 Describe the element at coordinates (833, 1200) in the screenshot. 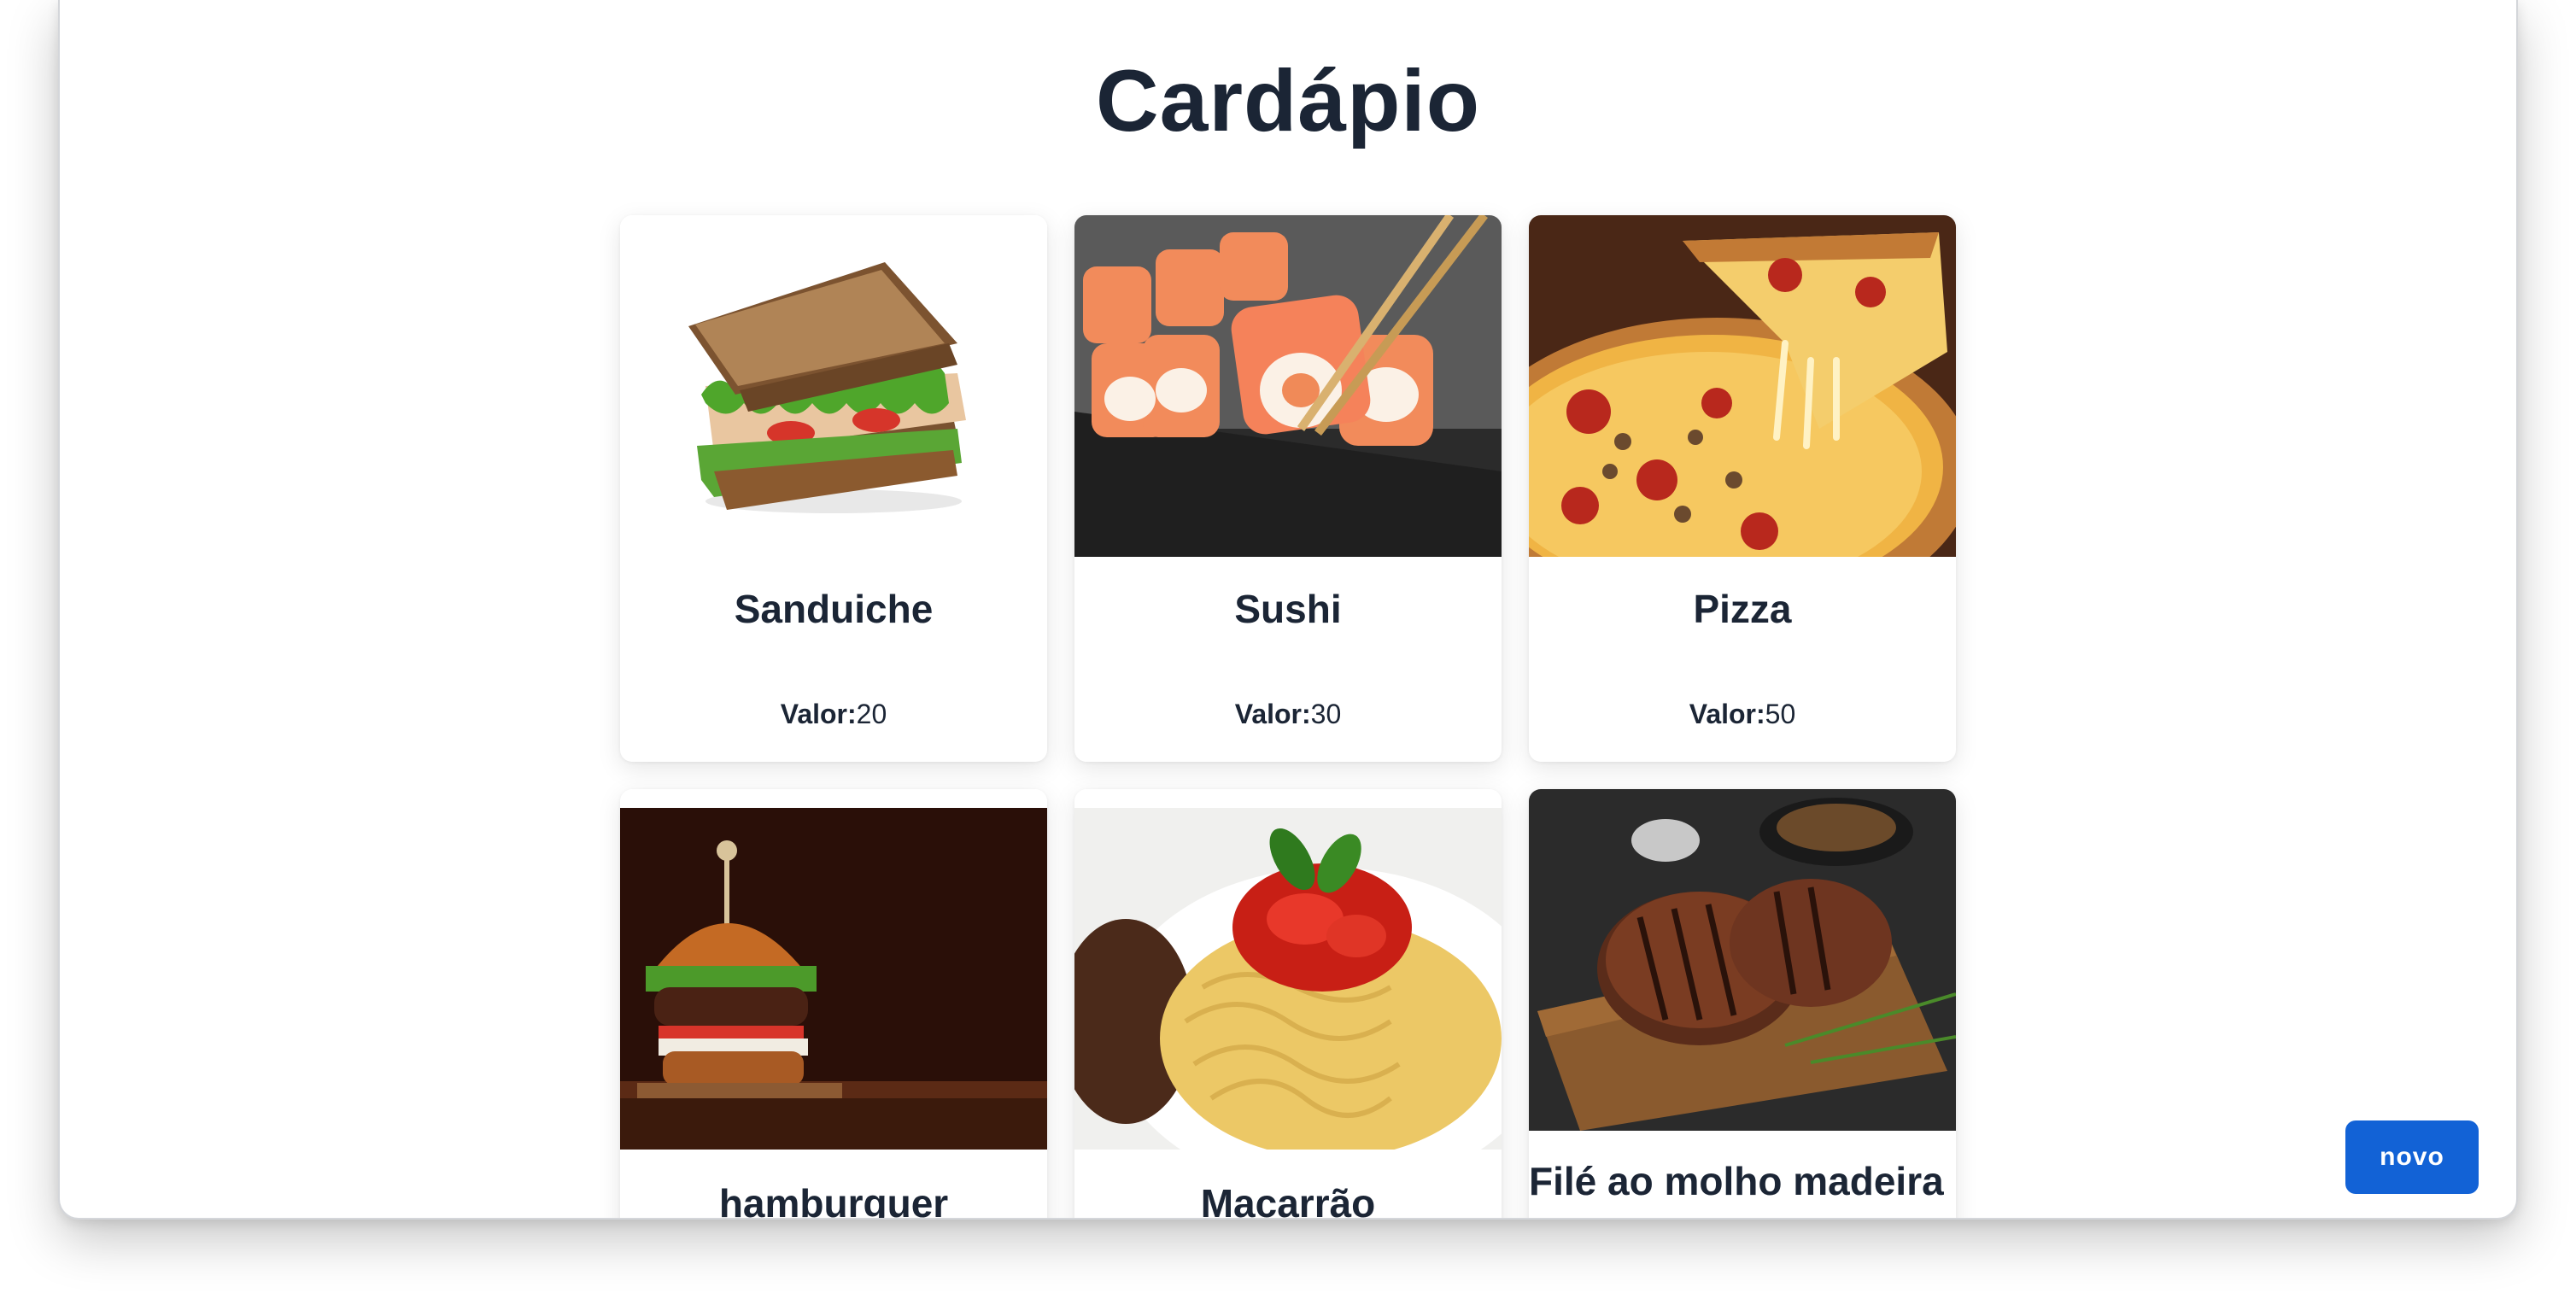

I see `menu-item-name: hamburguer` at that location.